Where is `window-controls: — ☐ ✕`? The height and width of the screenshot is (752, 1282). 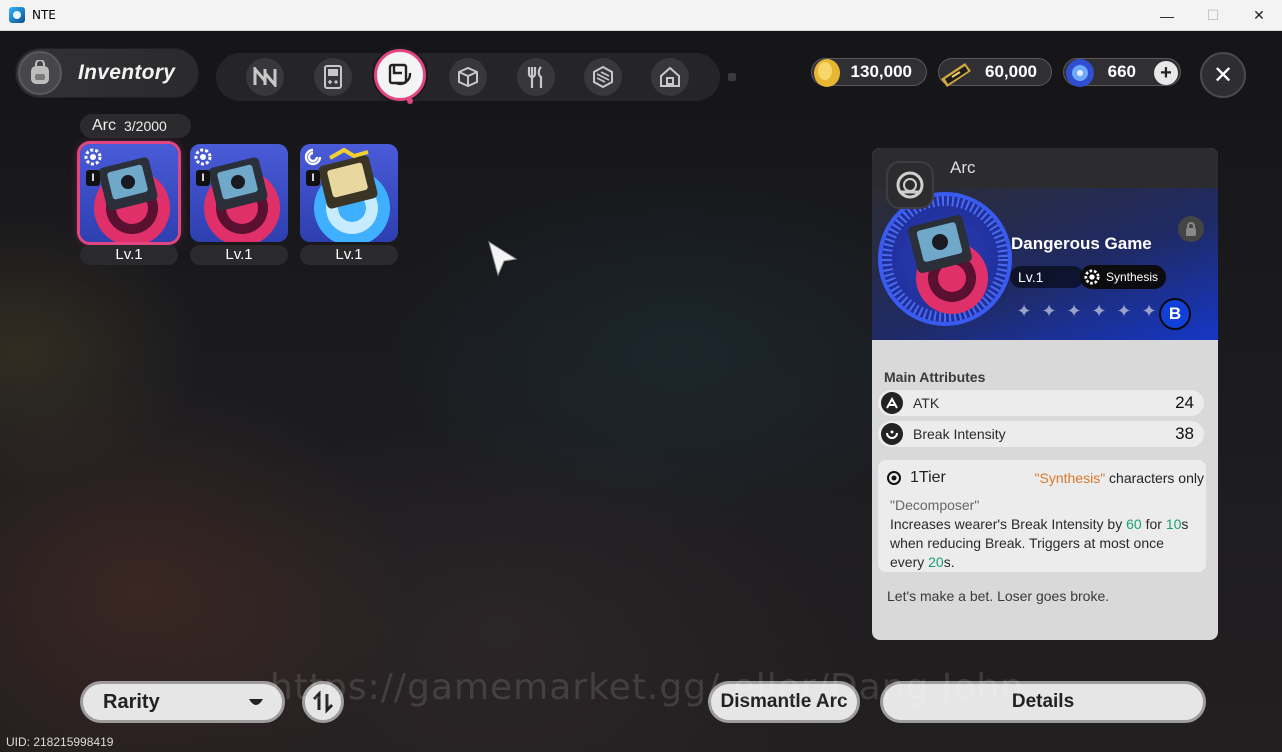 window-controls: — ☐ ✕ is located at coordinates (1213, 15).